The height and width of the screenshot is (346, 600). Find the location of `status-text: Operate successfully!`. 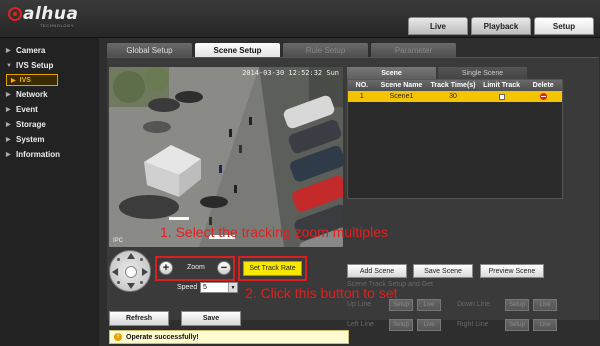

status-text: Operate successfully! is located at coordinates (162, 337).